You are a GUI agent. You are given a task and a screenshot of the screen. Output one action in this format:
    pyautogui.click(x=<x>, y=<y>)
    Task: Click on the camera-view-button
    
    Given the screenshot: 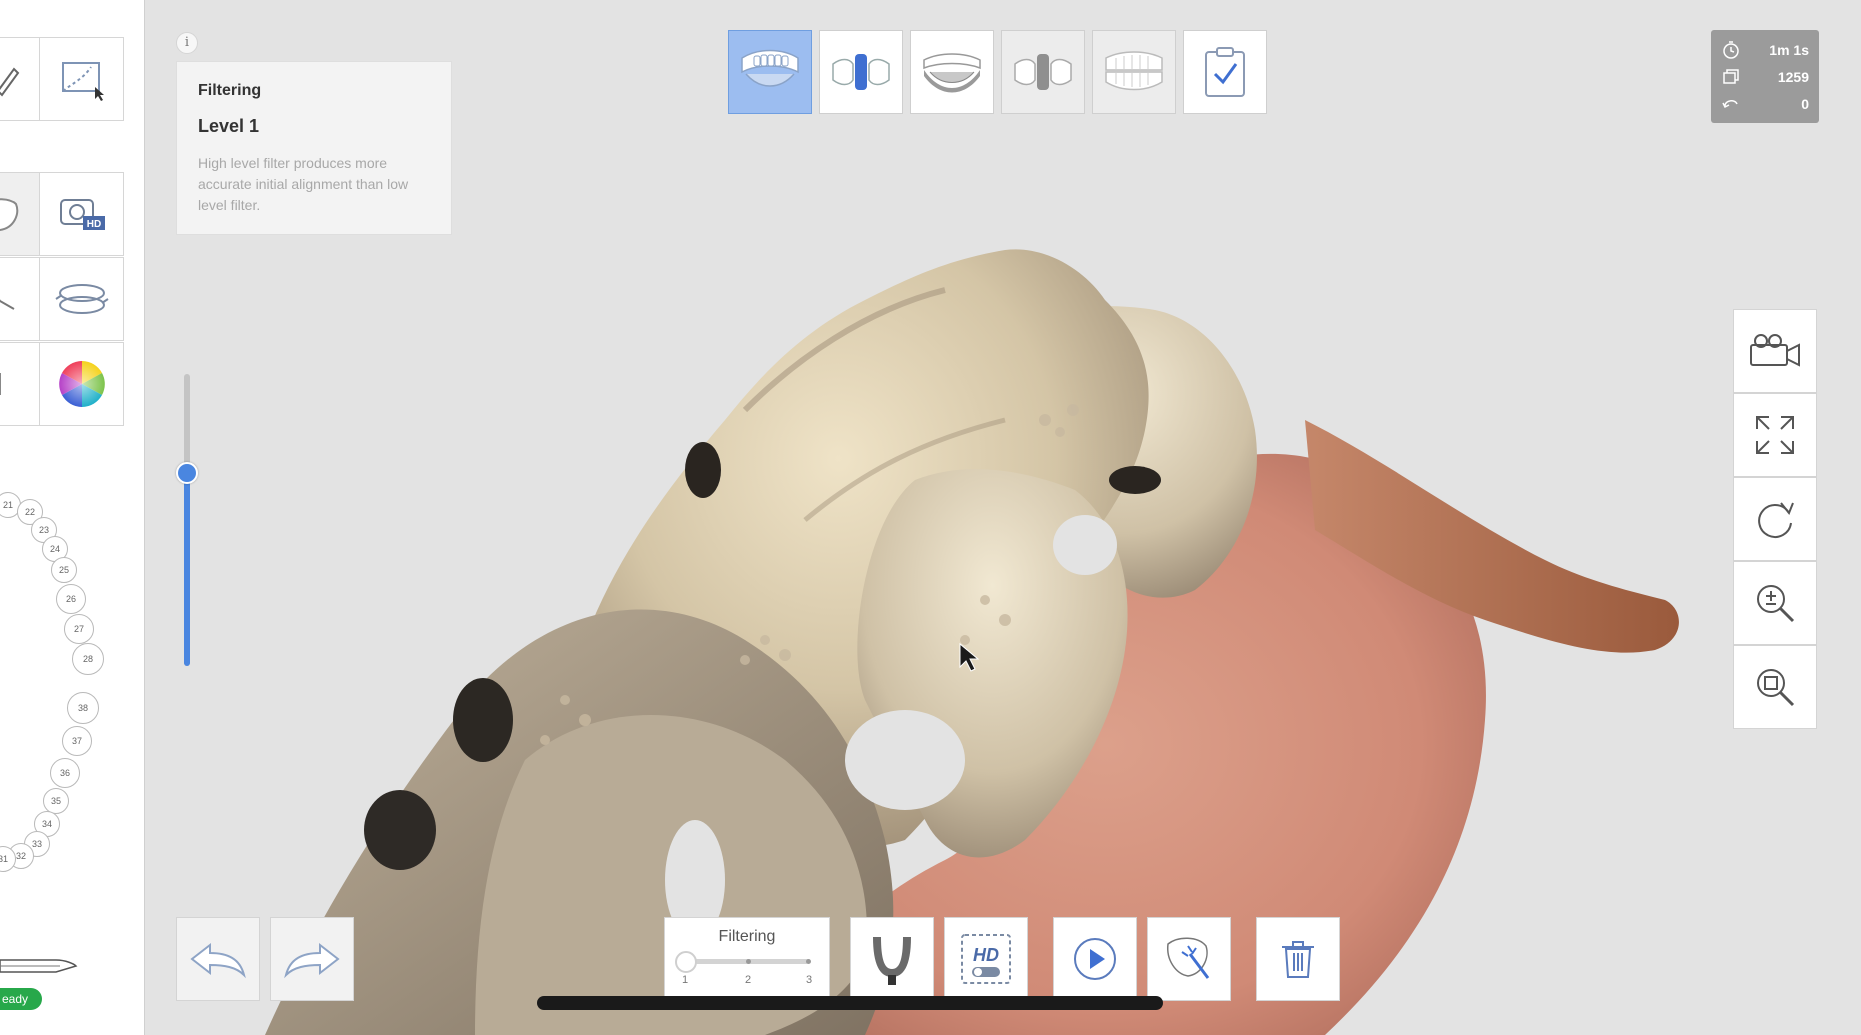 What is the action you would take?
    pyautogui.click(x=1775, y=351)
    